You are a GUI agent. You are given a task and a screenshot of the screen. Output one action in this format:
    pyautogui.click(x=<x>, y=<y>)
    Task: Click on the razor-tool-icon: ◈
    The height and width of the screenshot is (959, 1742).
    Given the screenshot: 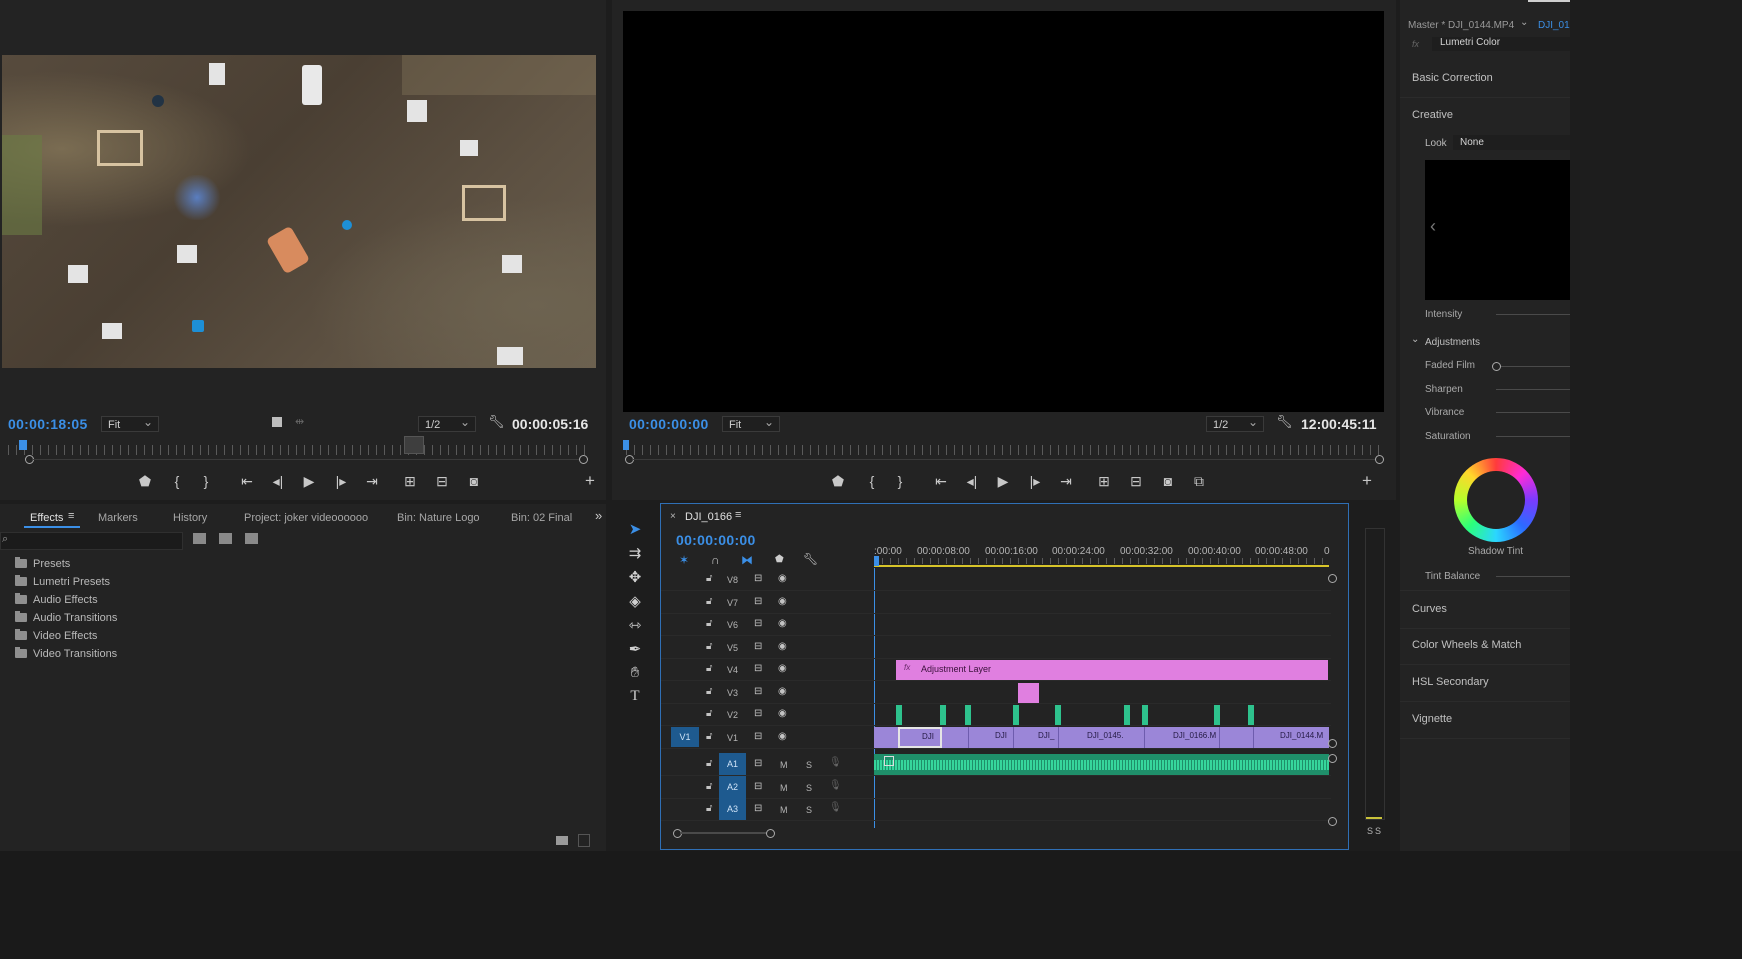 What is the action you would take?
    pyautogui.click(x=635, y=601)
    